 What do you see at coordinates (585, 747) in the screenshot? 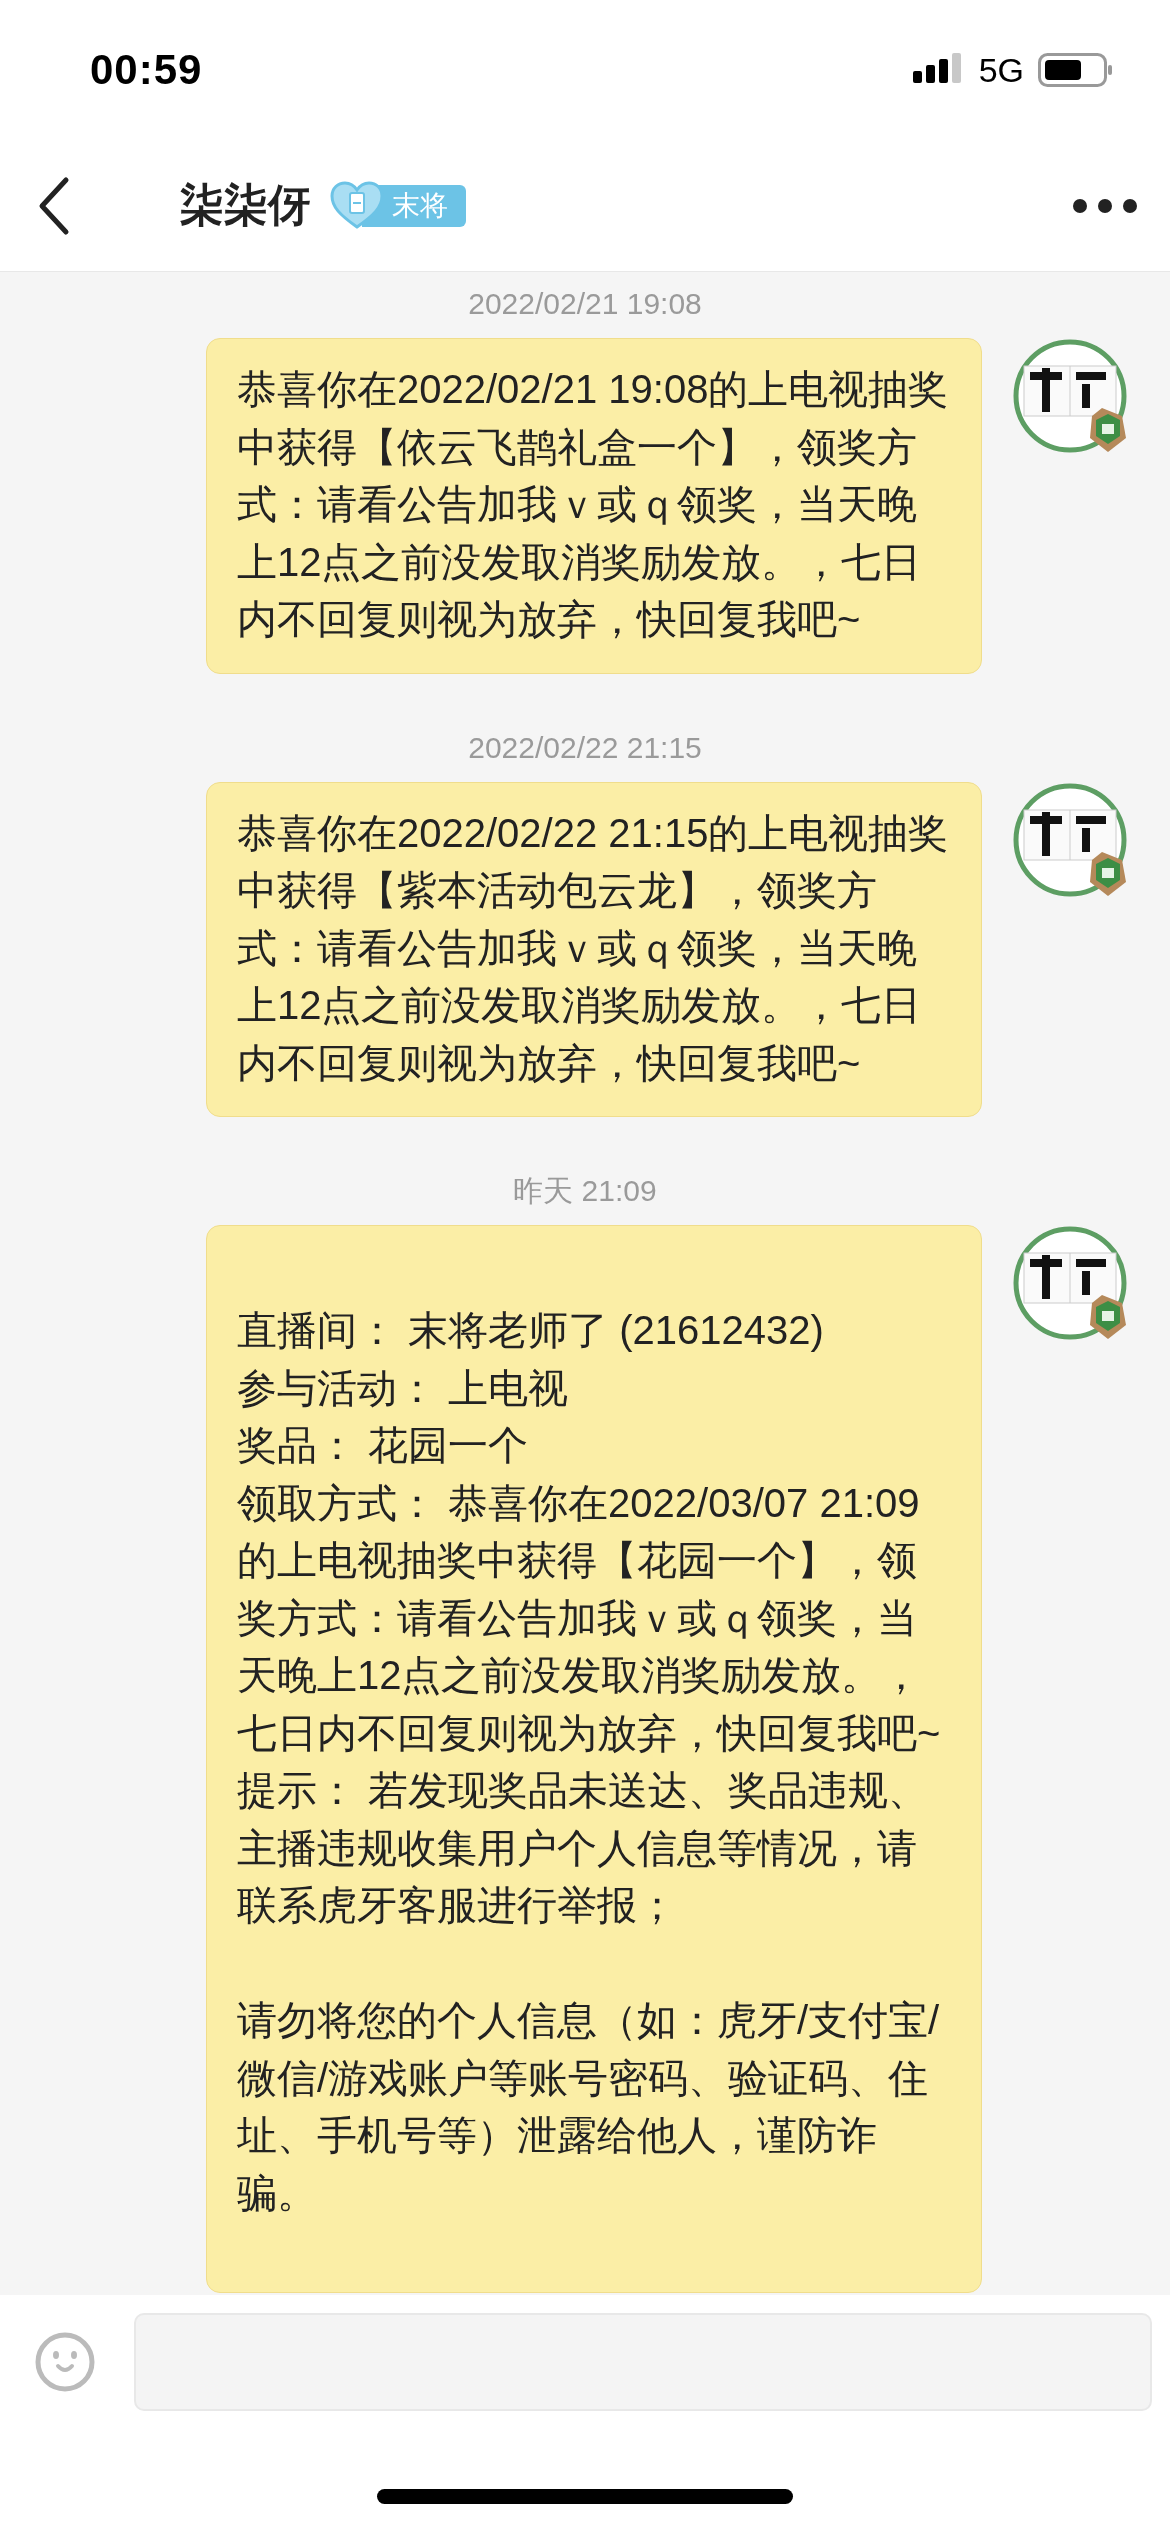
I see `message-timestamp: 2022/02/22 21:15` at bounding box center [585, 747].